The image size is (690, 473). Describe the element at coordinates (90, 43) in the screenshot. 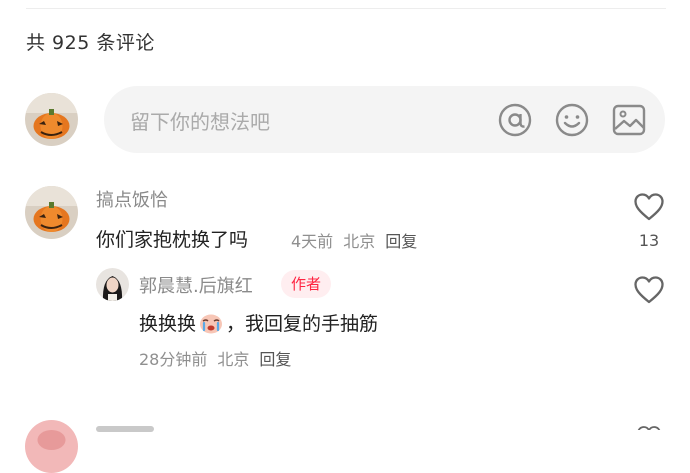

I see `comment-count: 共 925 条评论` at that location.